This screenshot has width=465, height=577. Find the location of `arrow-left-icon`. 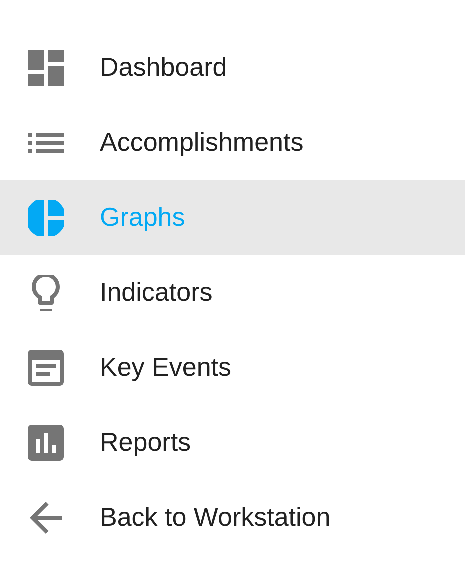

arrow-left-icon is located at coordinates (46, 518).